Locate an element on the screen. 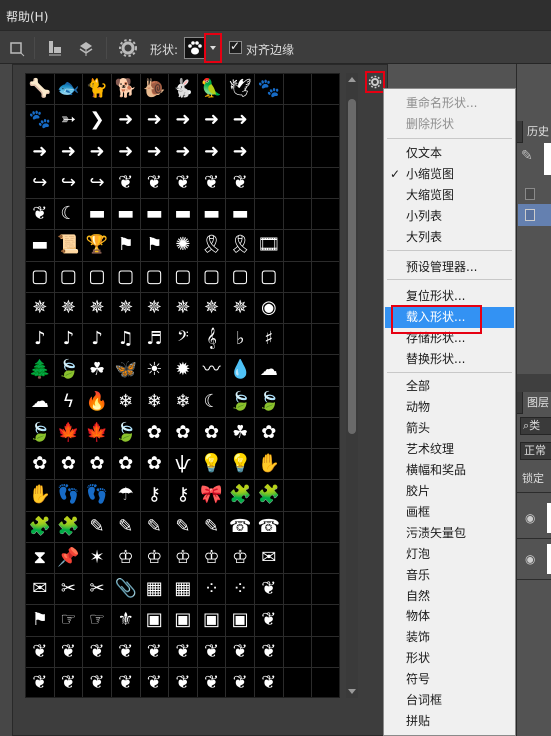 This screenshot has width=551, height=736. paperclip-icon: 📎 is located at coordinates (126, 590).